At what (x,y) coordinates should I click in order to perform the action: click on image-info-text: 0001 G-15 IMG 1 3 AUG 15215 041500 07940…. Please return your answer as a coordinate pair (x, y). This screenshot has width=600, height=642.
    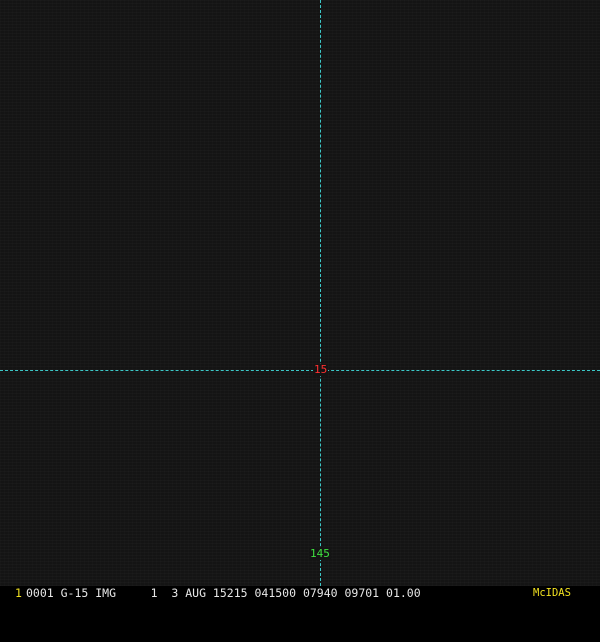
    Looking at the image, I should click on (223, 593).